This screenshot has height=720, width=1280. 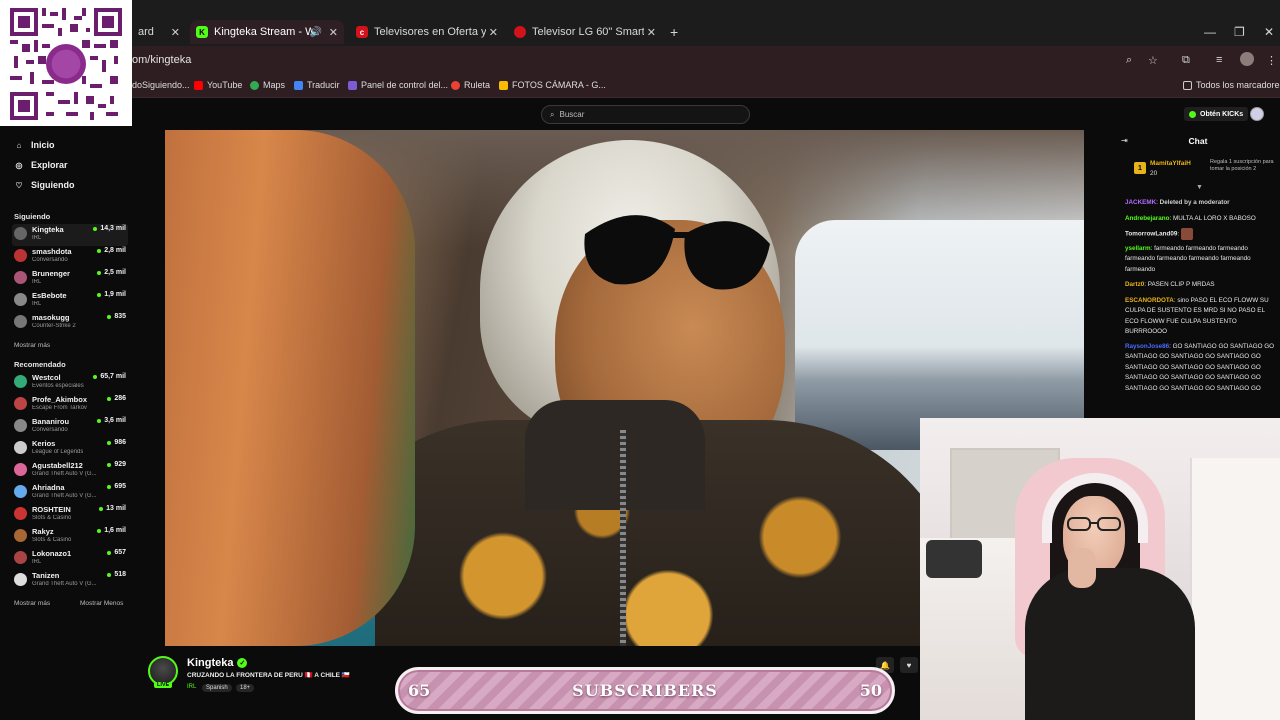 I want to click on kick-favicon-icon: K, so click(x=202, y=32).